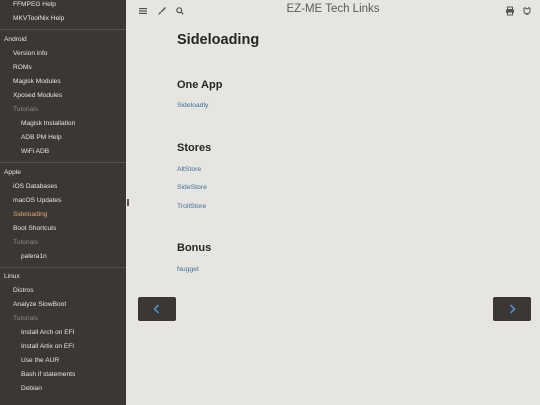  Describe the element at coordinates (63, 257) in the screenshot. I see `sidebar-item-palera1n: palera1n` at that location.